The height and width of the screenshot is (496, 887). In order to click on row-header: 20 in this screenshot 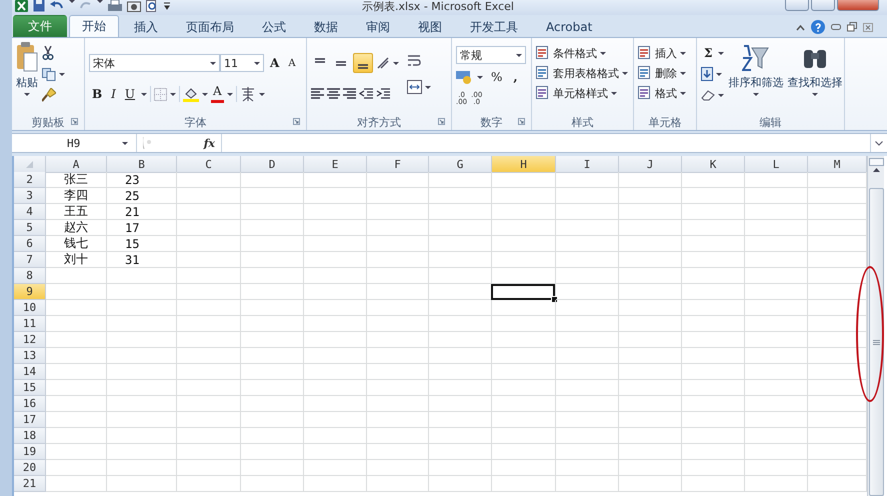, I will do `click(30, 468)`.